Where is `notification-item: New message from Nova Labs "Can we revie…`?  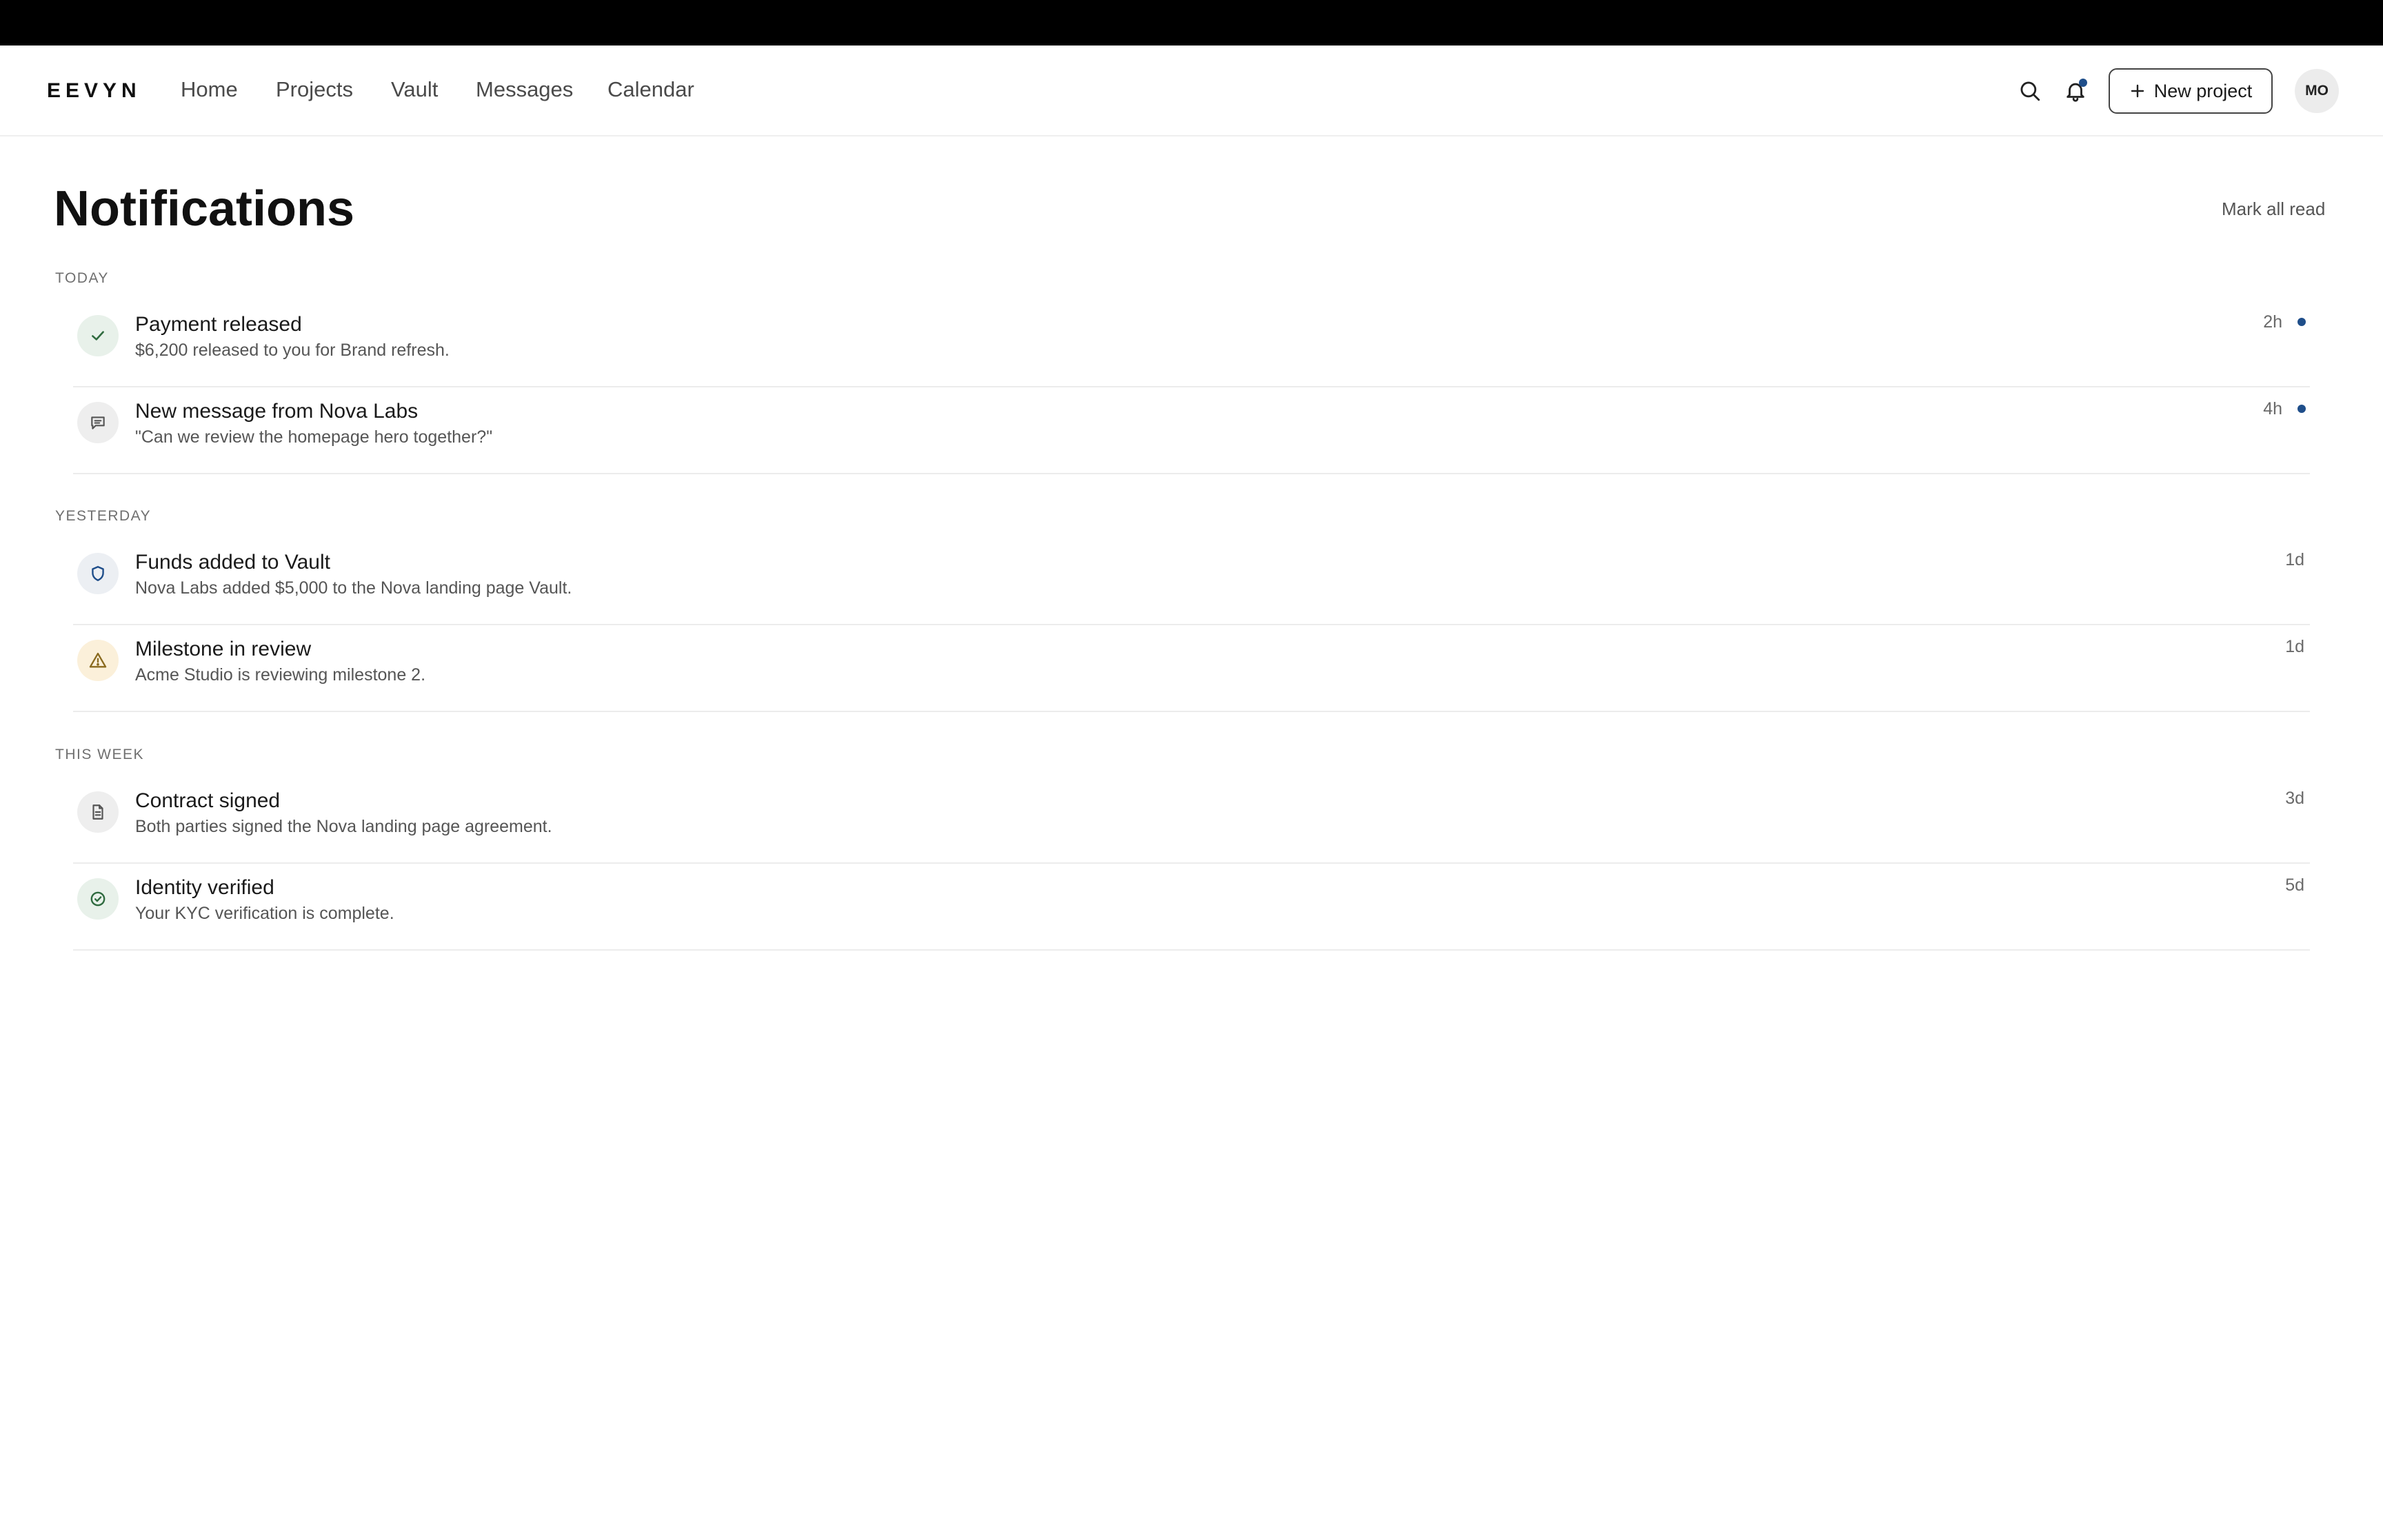 notification-item: New message from Nova Labs "Can we revie… is located at coordinates (1191, 431).